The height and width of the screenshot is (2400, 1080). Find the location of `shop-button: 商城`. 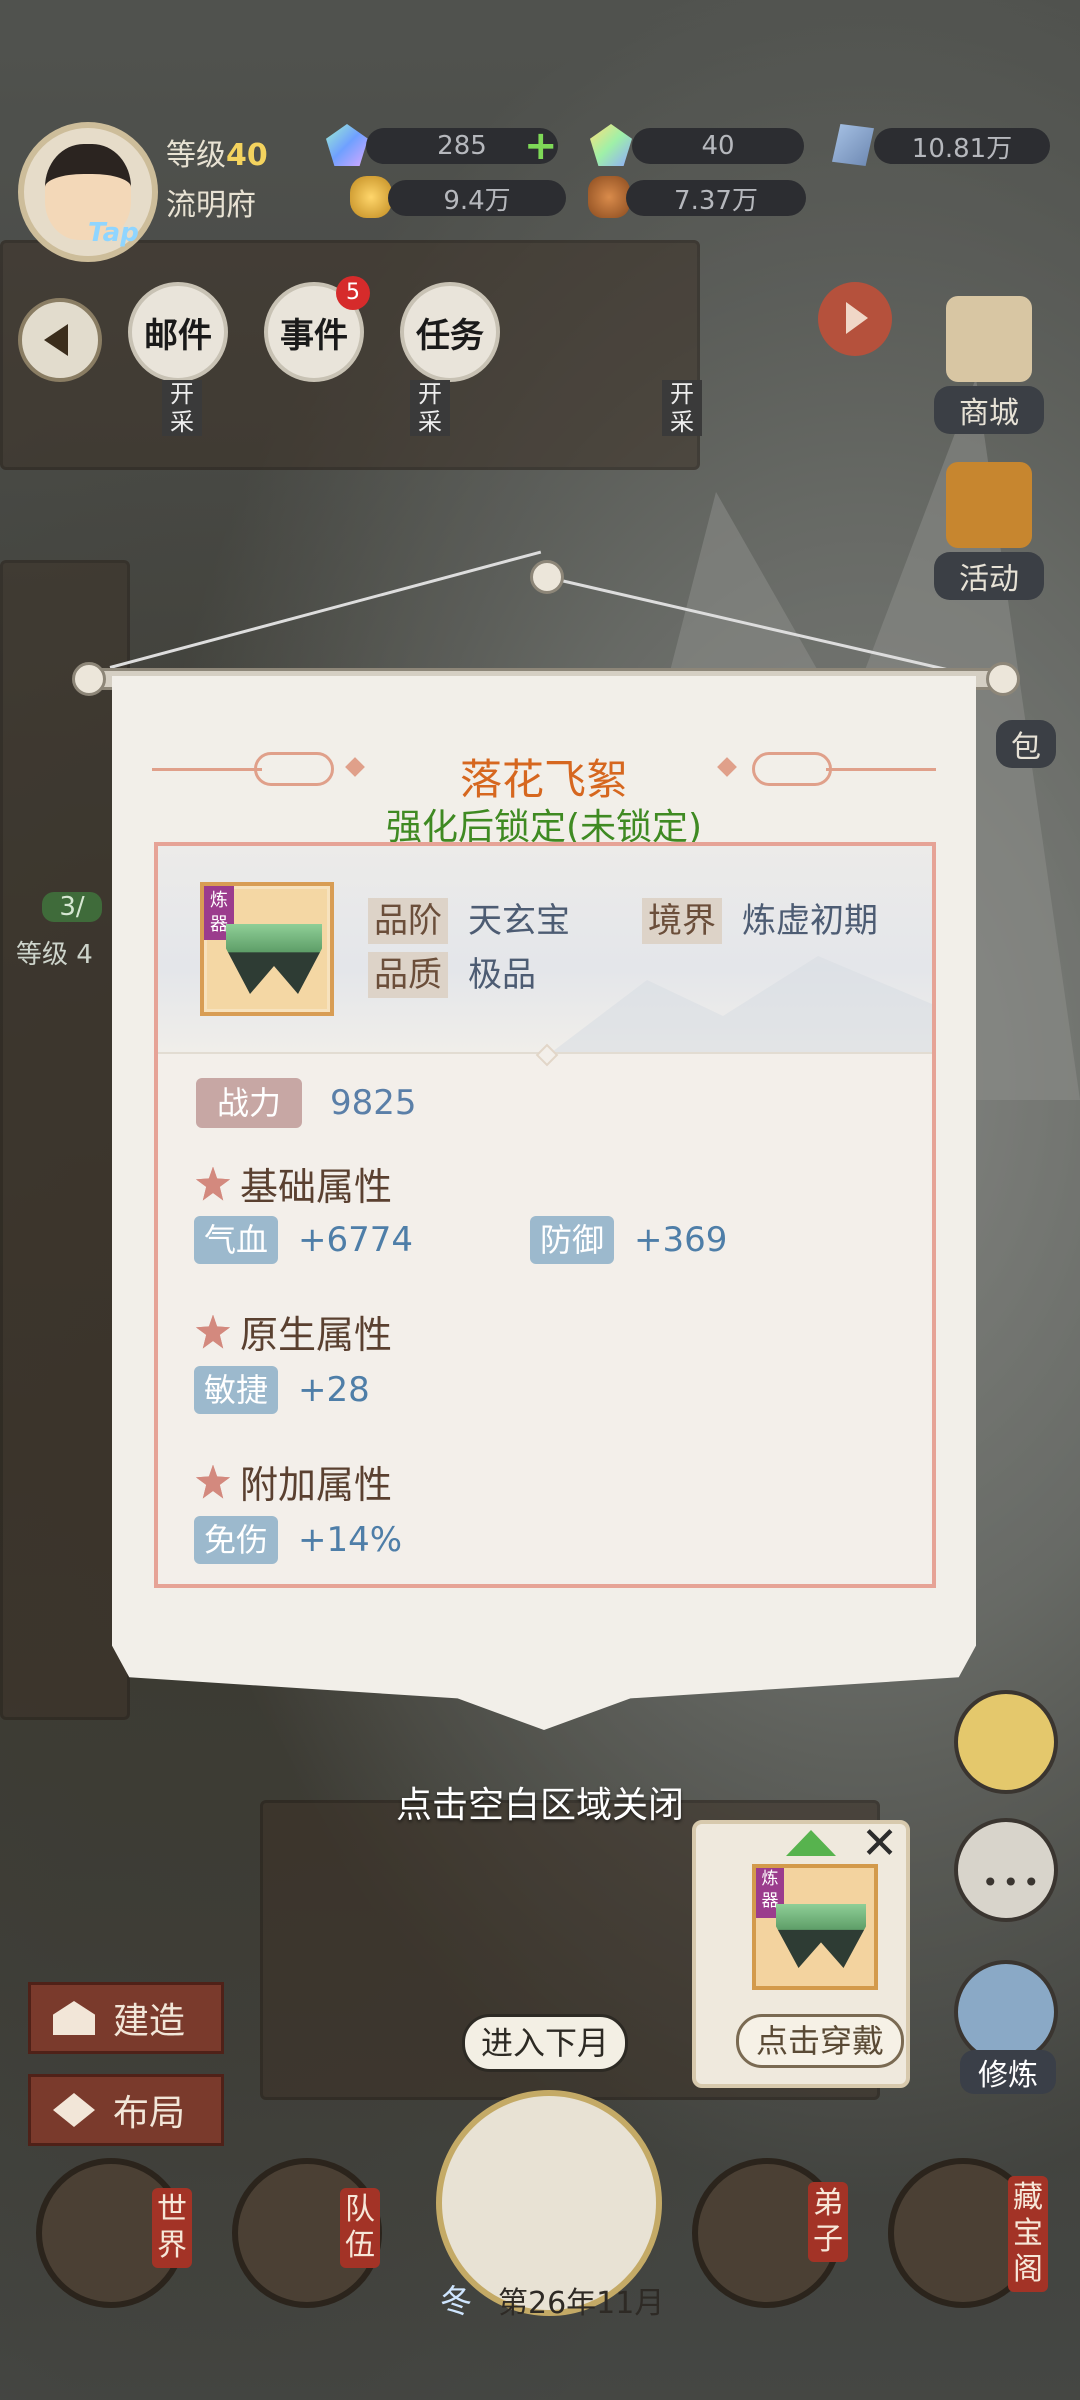

shop-button: 商城 is located at coordinates (989, 365).